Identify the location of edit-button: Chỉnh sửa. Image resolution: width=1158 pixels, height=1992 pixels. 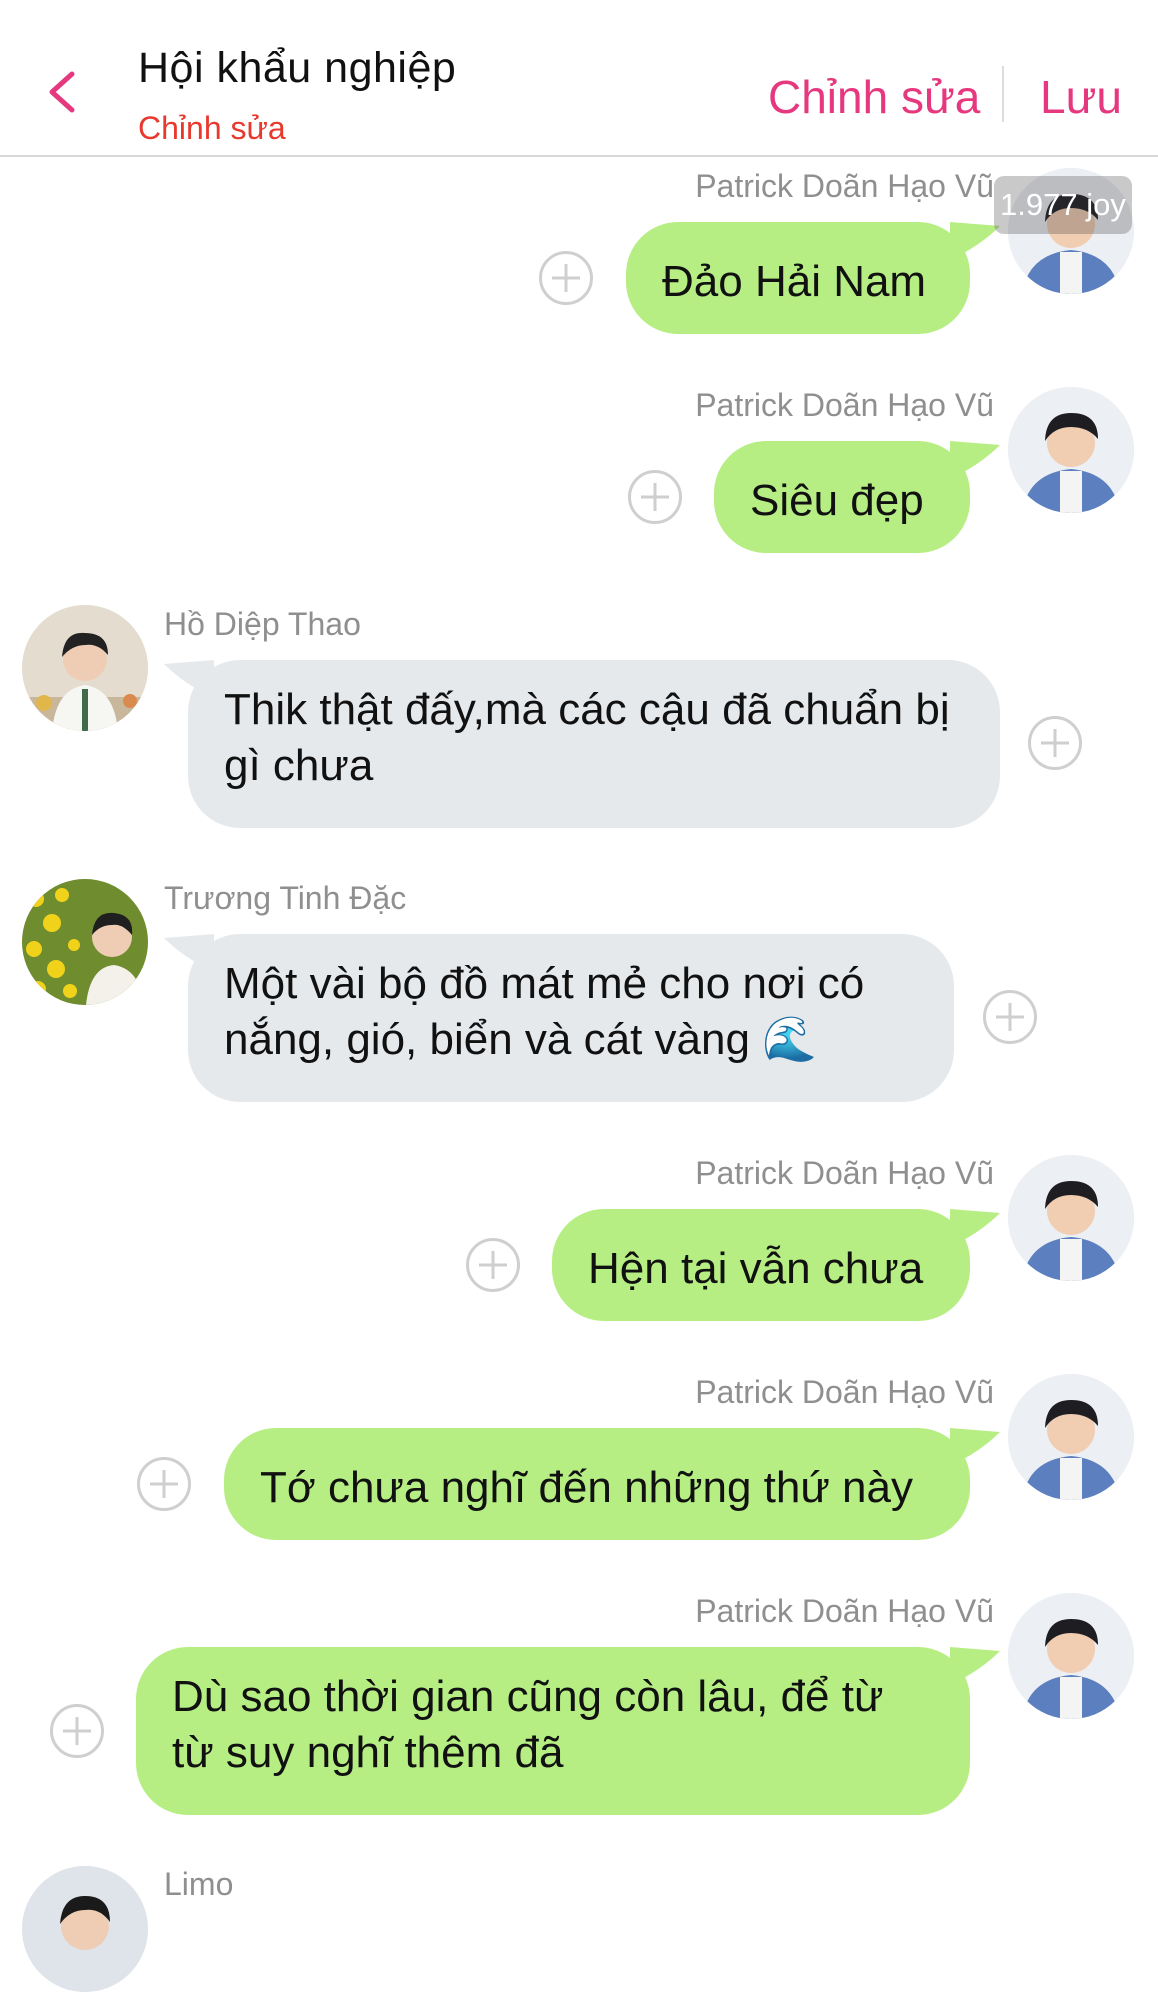
(874, 97).